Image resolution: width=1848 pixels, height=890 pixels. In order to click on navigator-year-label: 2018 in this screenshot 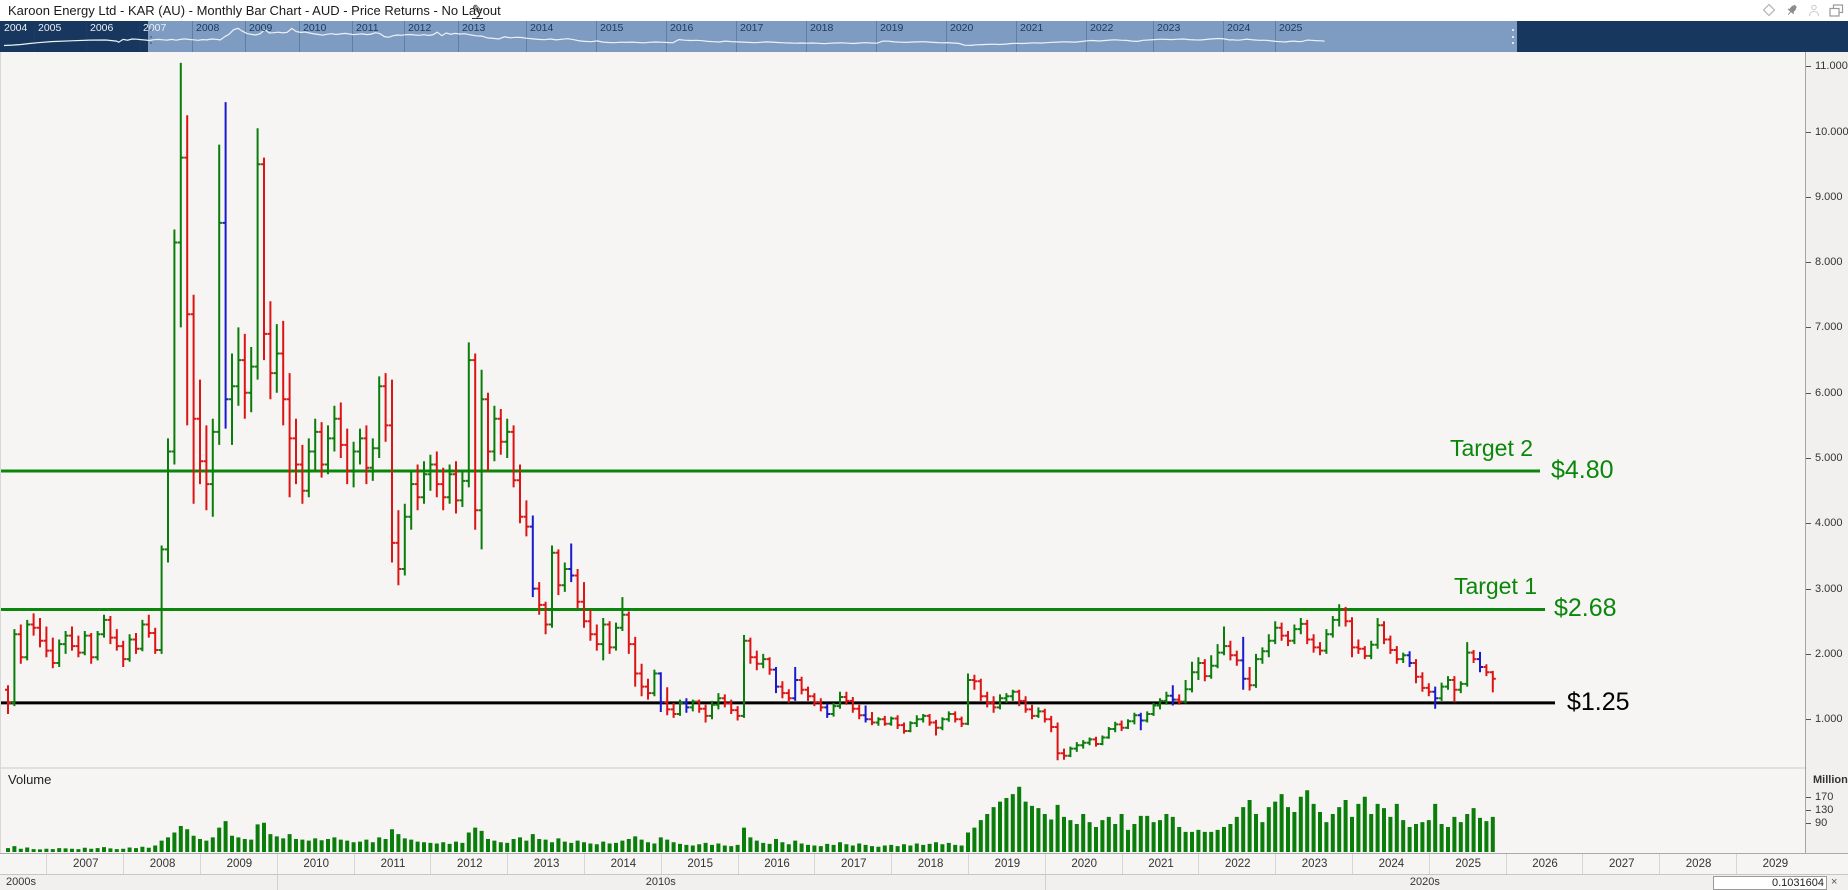, I will do `click(822, 28)`.